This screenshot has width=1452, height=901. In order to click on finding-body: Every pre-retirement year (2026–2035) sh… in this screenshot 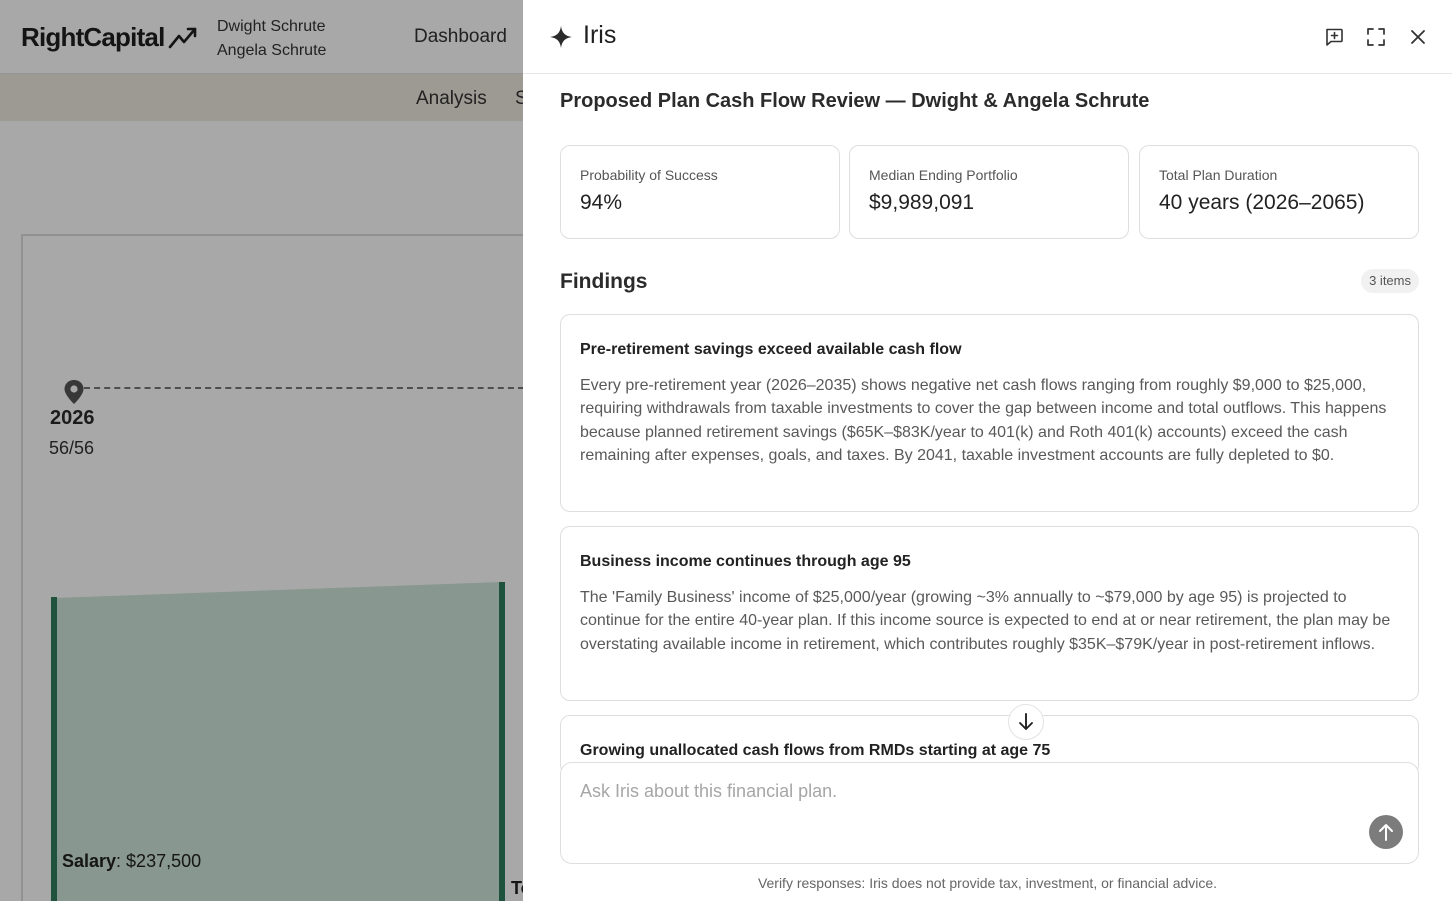, I will do `click(983, 420)`.